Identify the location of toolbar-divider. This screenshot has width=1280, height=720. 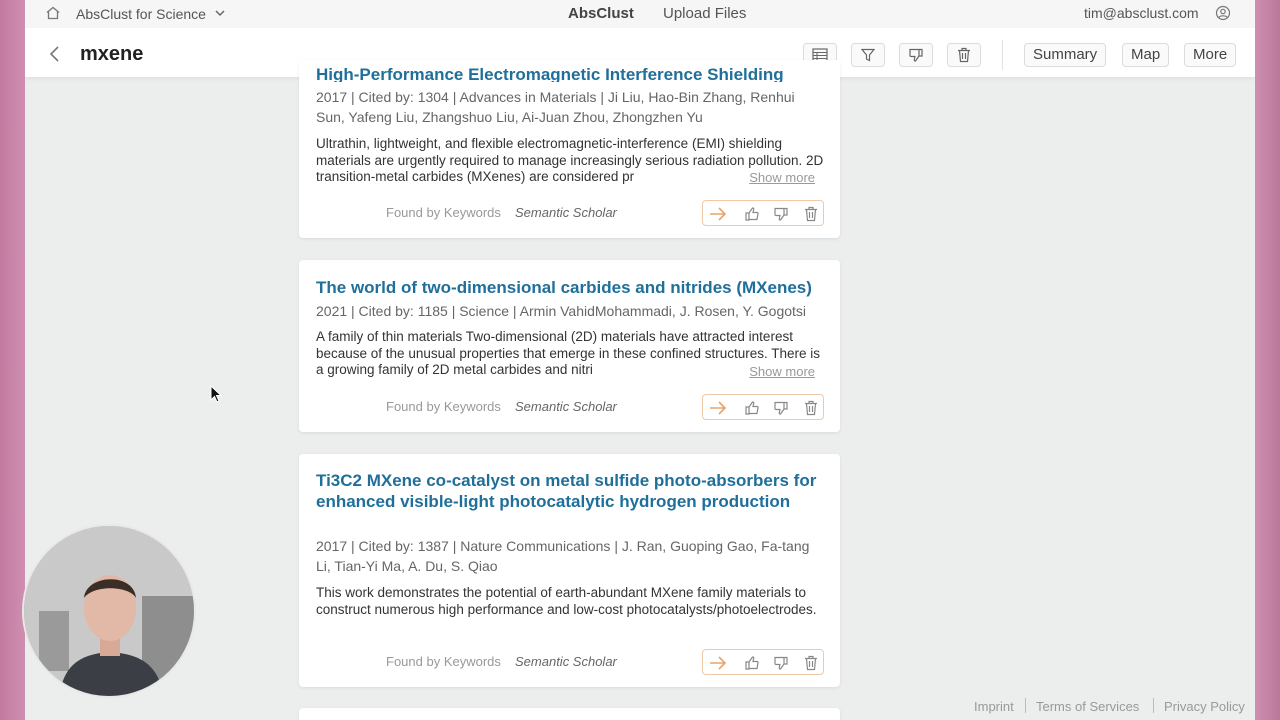
(1002, 55).